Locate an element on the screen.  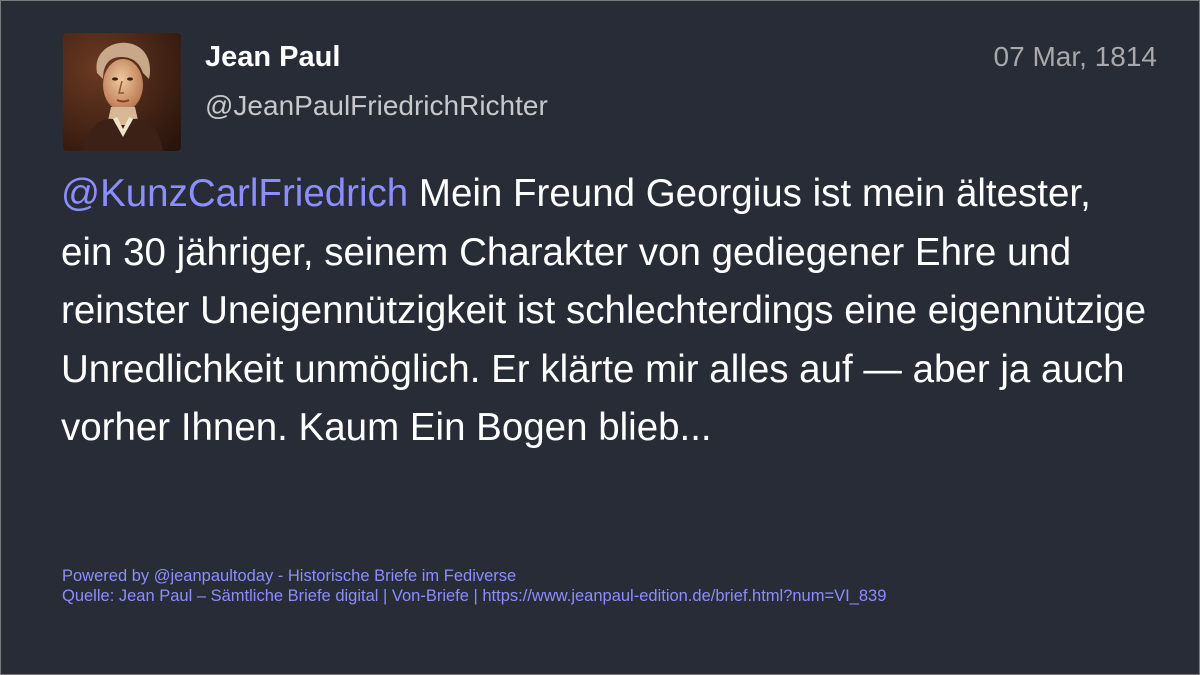
mention-link: @KunzCarlFriedrich is located at coordinates (234, 193).